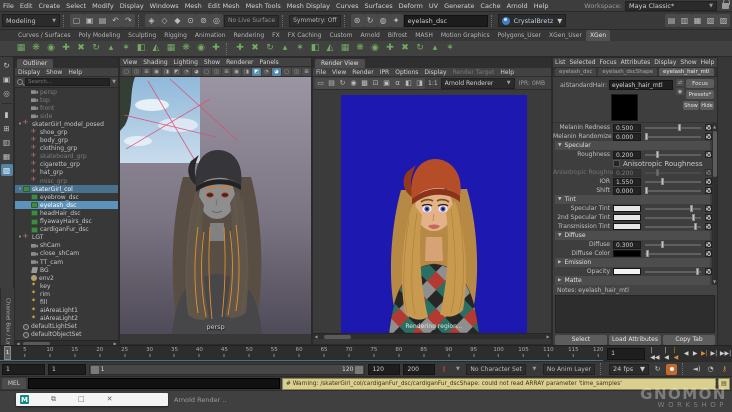 This screenshot has height=412, width=732. Describe the element at coordinates (66, 92) in the screenshot. I see `outliner-item-persp: persp` at that location.